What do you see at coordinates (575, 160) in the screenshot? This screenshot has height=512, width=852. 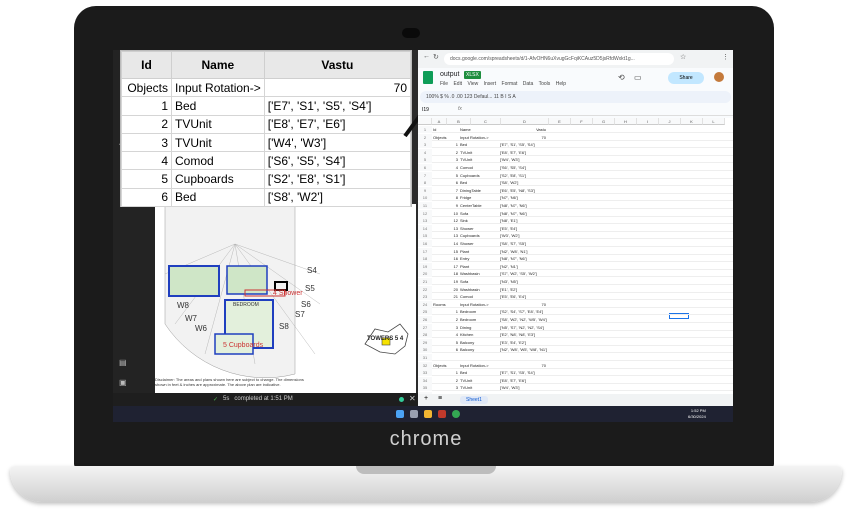 I see `table-row: 5 3 TVUnit ['W4', 'W3']` at bounding box center [575, 160].